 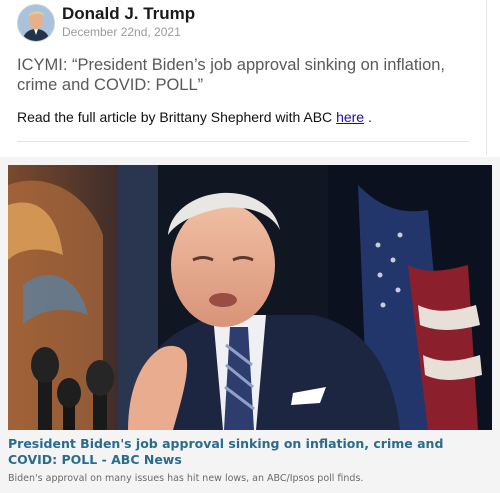 What do you see at coordinates (369, 117) in the screenshot?
I see `post-body-suffix: .` at bounding box center [369, 117].